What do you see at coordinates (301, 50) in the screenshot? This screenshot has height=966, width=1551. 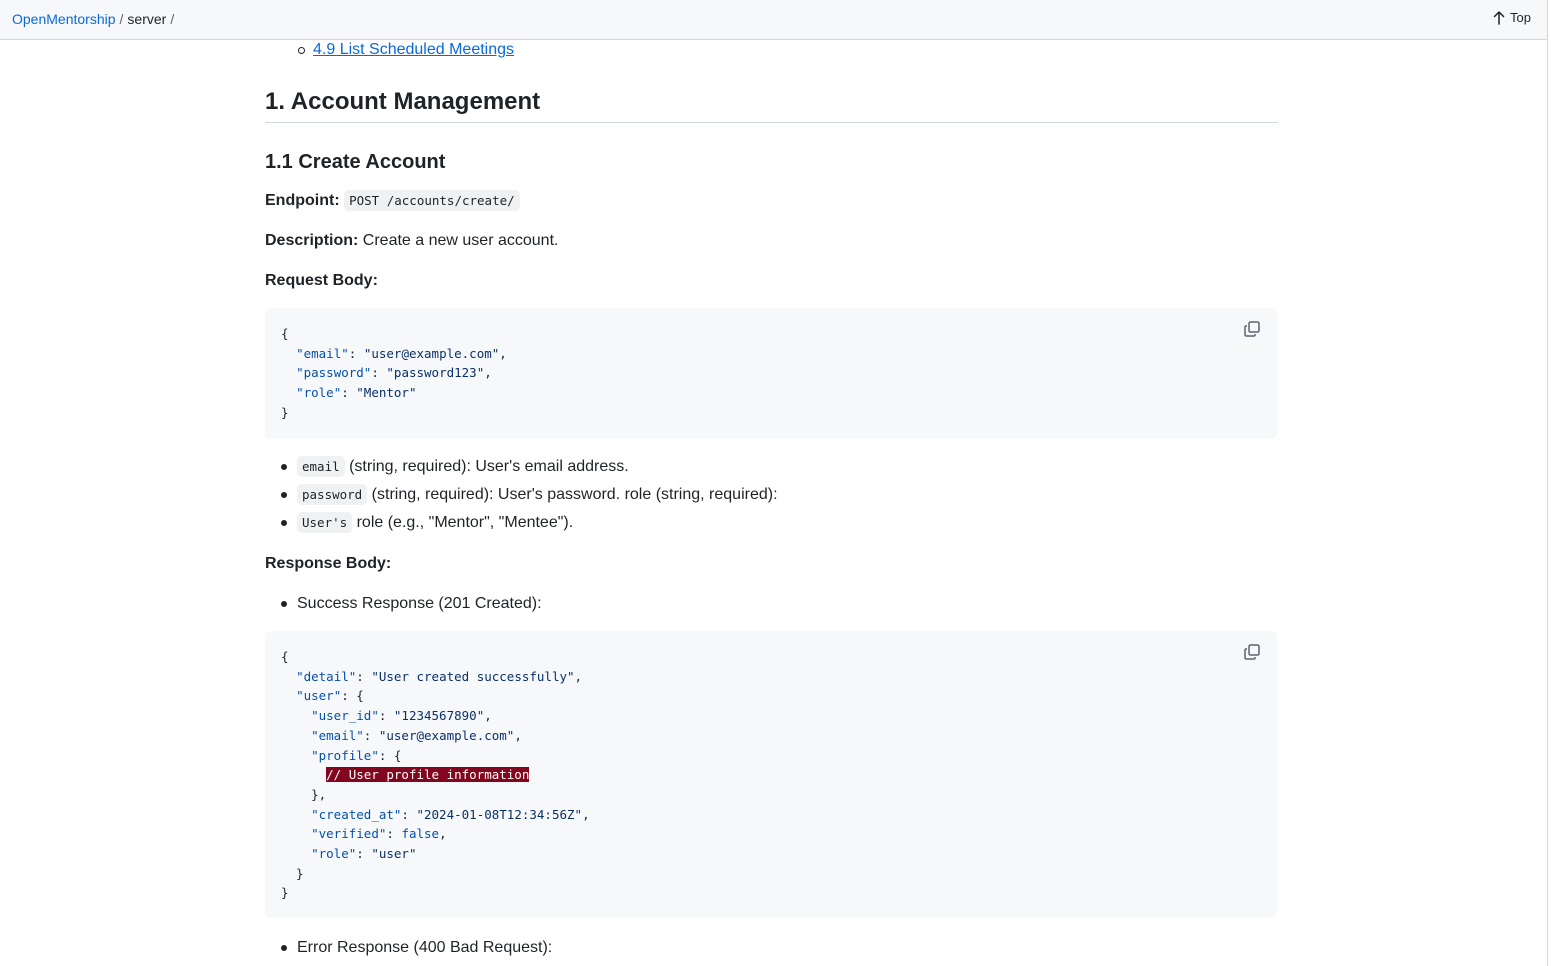 I see `list-circle-marker` at bounding box center [301, 50].